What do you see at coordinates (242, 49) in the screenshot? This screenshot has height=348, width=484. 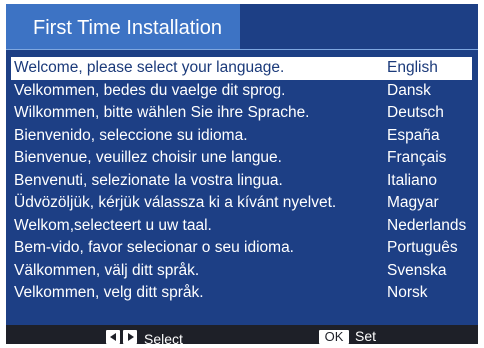 I see `title-divider` at bounding box center [242, 49].